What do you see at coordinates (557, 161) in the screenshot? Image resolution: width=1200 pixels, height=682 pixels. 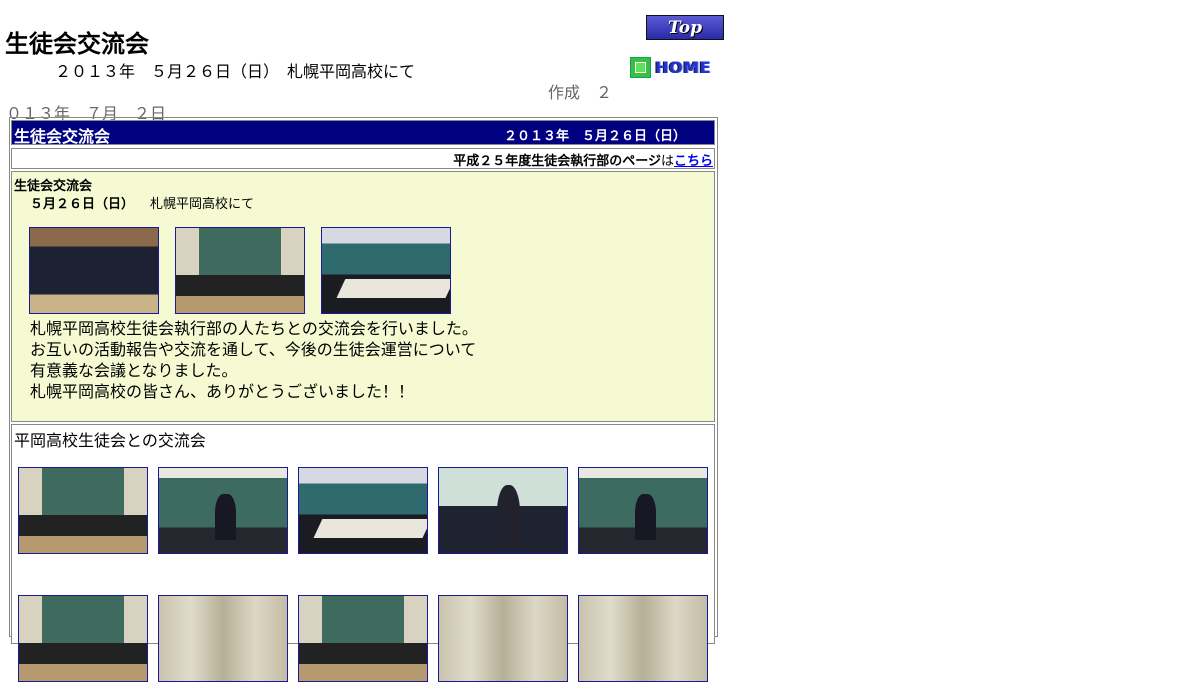 I see `executive-page-text: 平成２５年度生徒会執行部のページ` at bounding box center [557, 161].